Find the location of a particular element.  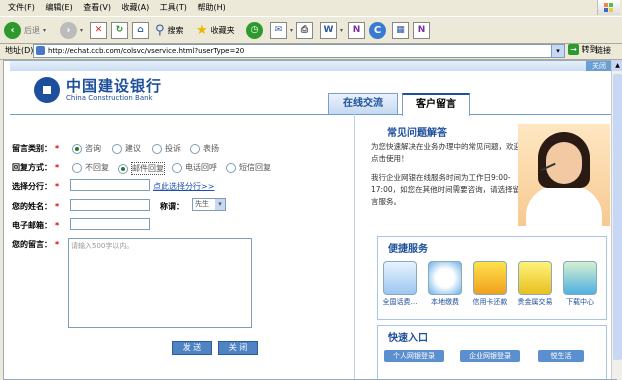

reply-label: 回复方式： * is located at coordinates (36, 167).